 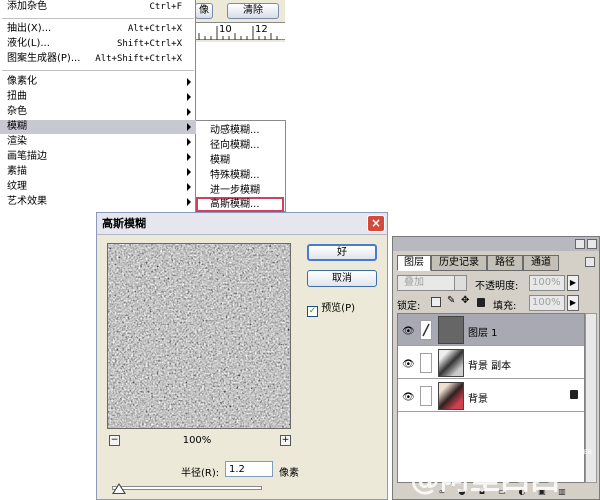 I want to click on image-button-partial: 像, so click(x=204, y=11).